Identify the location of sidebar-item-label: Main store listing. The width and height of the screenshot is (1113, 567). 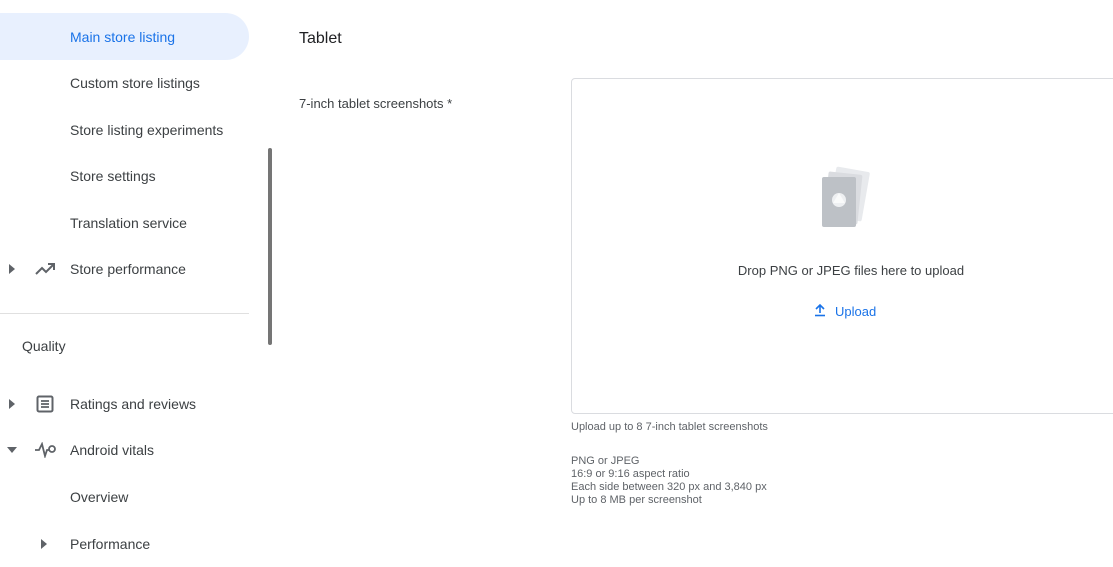
(123, 36).